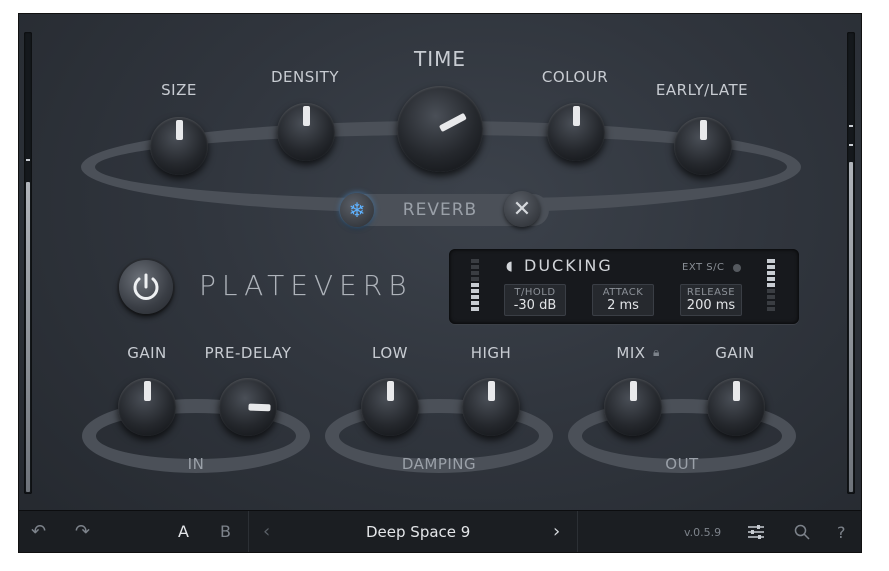  Describe the element at coordinates (390, 353) in the screenshot. I see `low-label: LOW` at that location.